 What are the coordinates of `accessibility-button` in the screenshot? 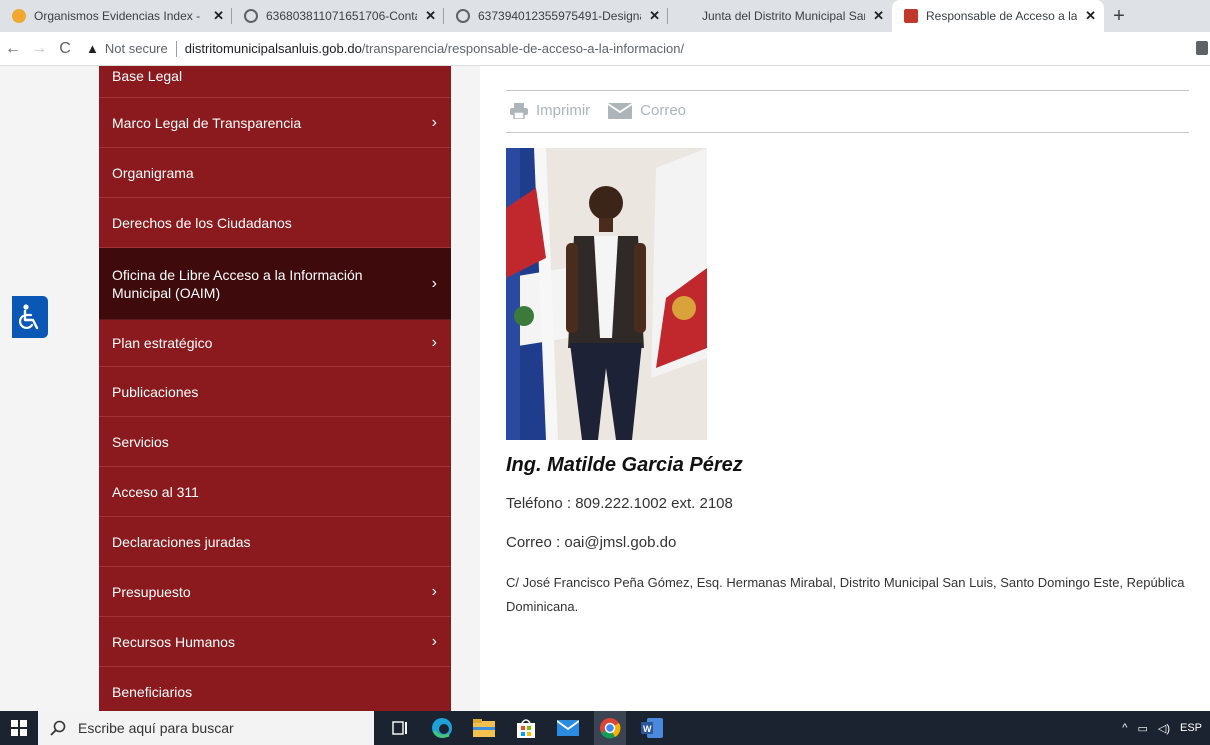 It's located at (30, 317).